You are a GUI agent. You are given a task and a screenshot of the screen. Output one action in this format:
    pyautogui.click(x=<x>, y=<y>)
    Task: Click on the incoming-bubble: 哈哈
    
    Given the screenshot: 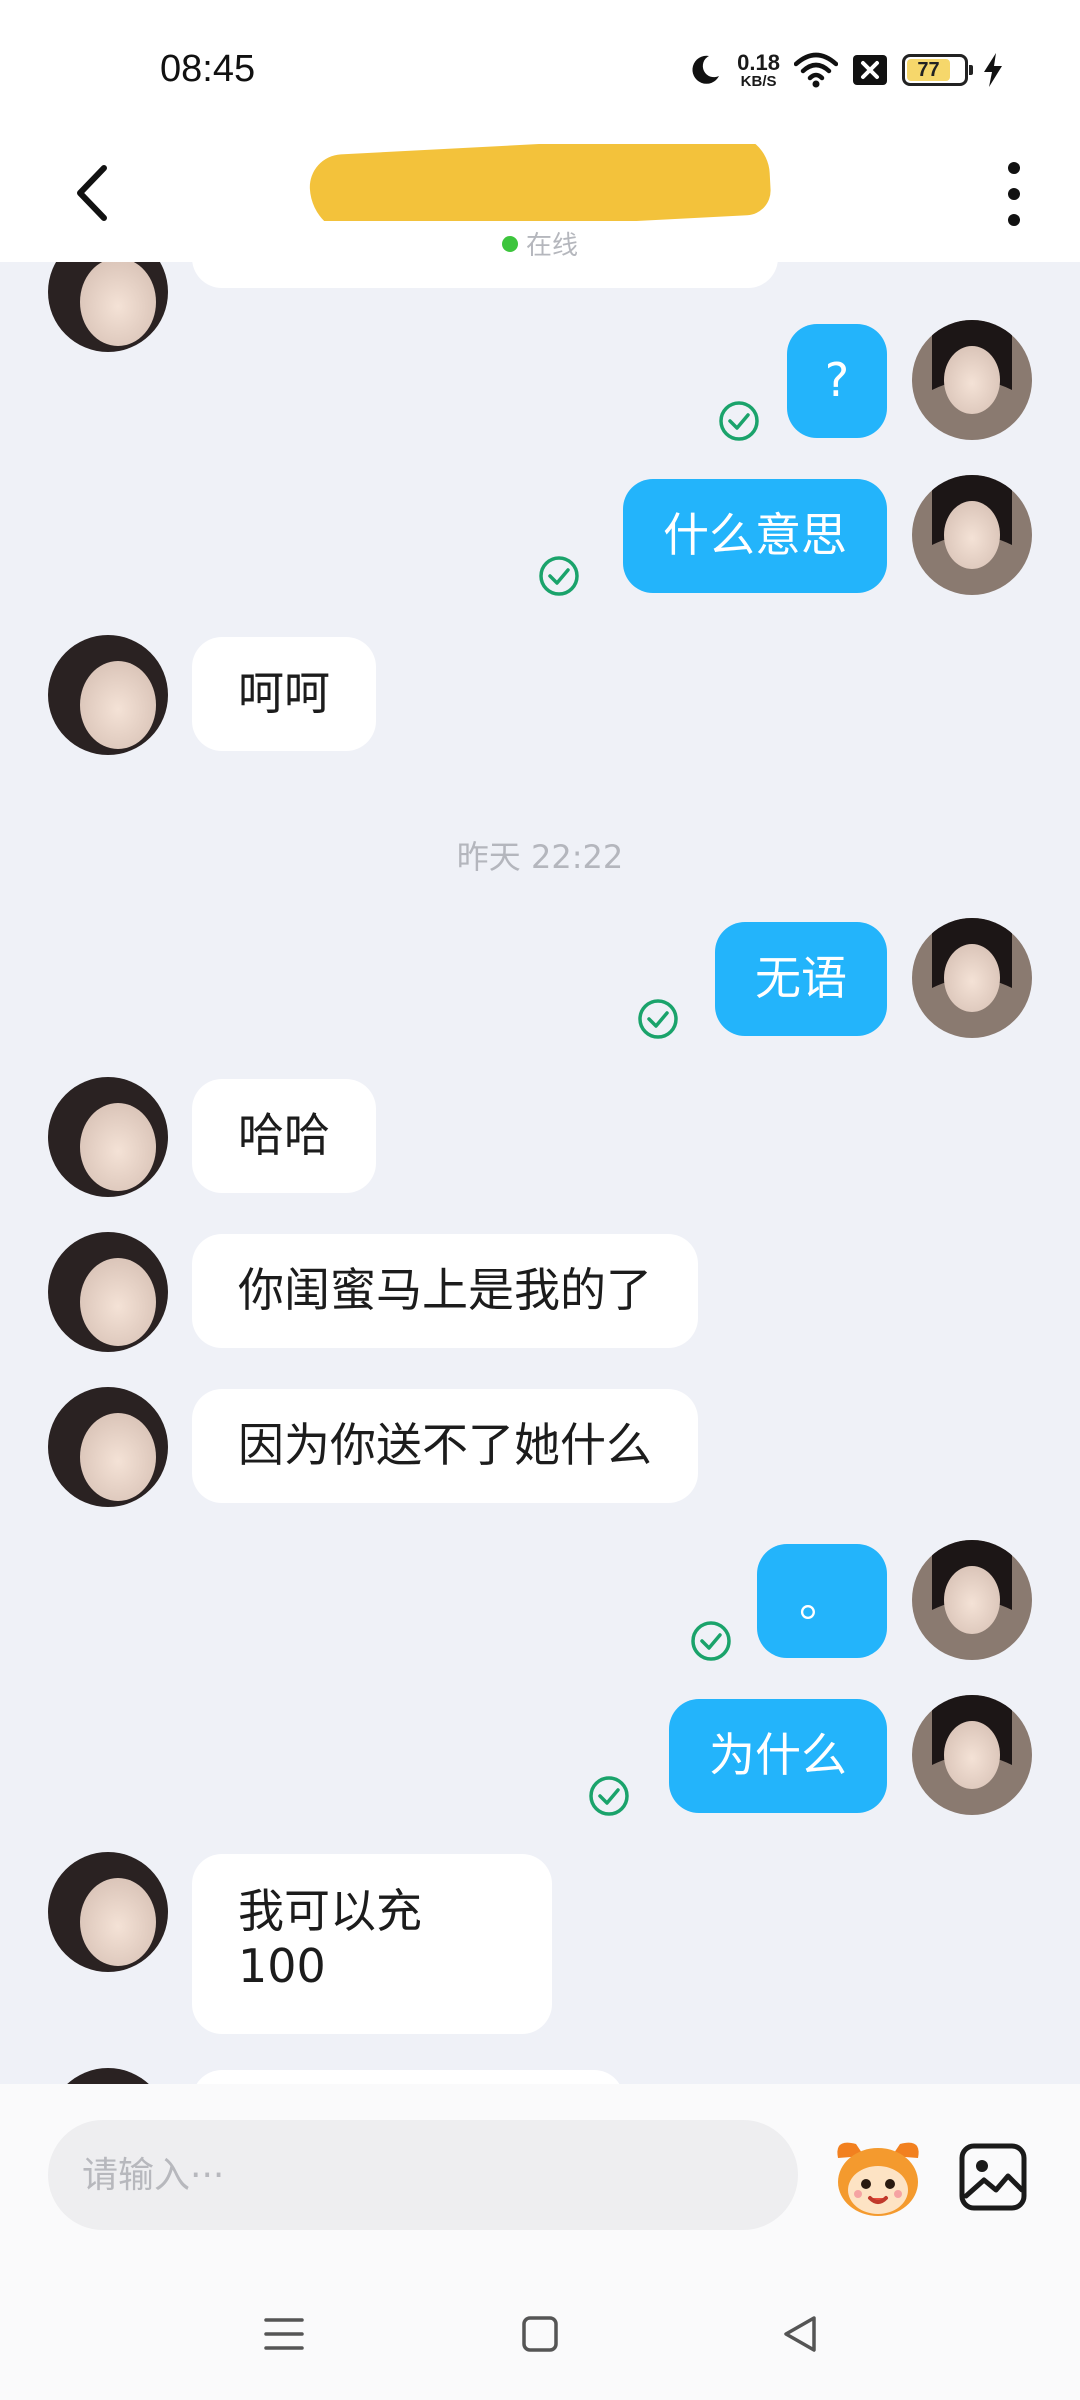 What is the action you would take?
    pyautogui.click(x=284, y=1136)
    